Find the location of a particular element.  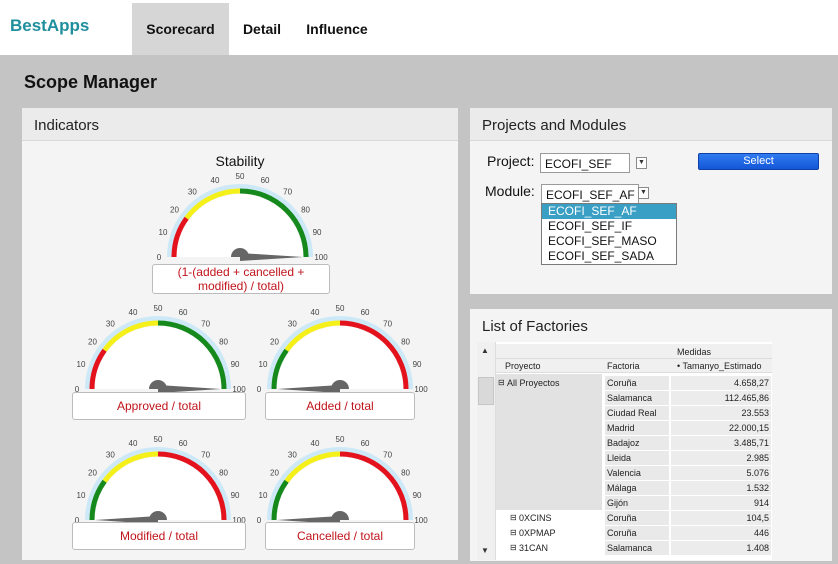

value-cell: 4.658,27 is located at coordinates (751, 383).